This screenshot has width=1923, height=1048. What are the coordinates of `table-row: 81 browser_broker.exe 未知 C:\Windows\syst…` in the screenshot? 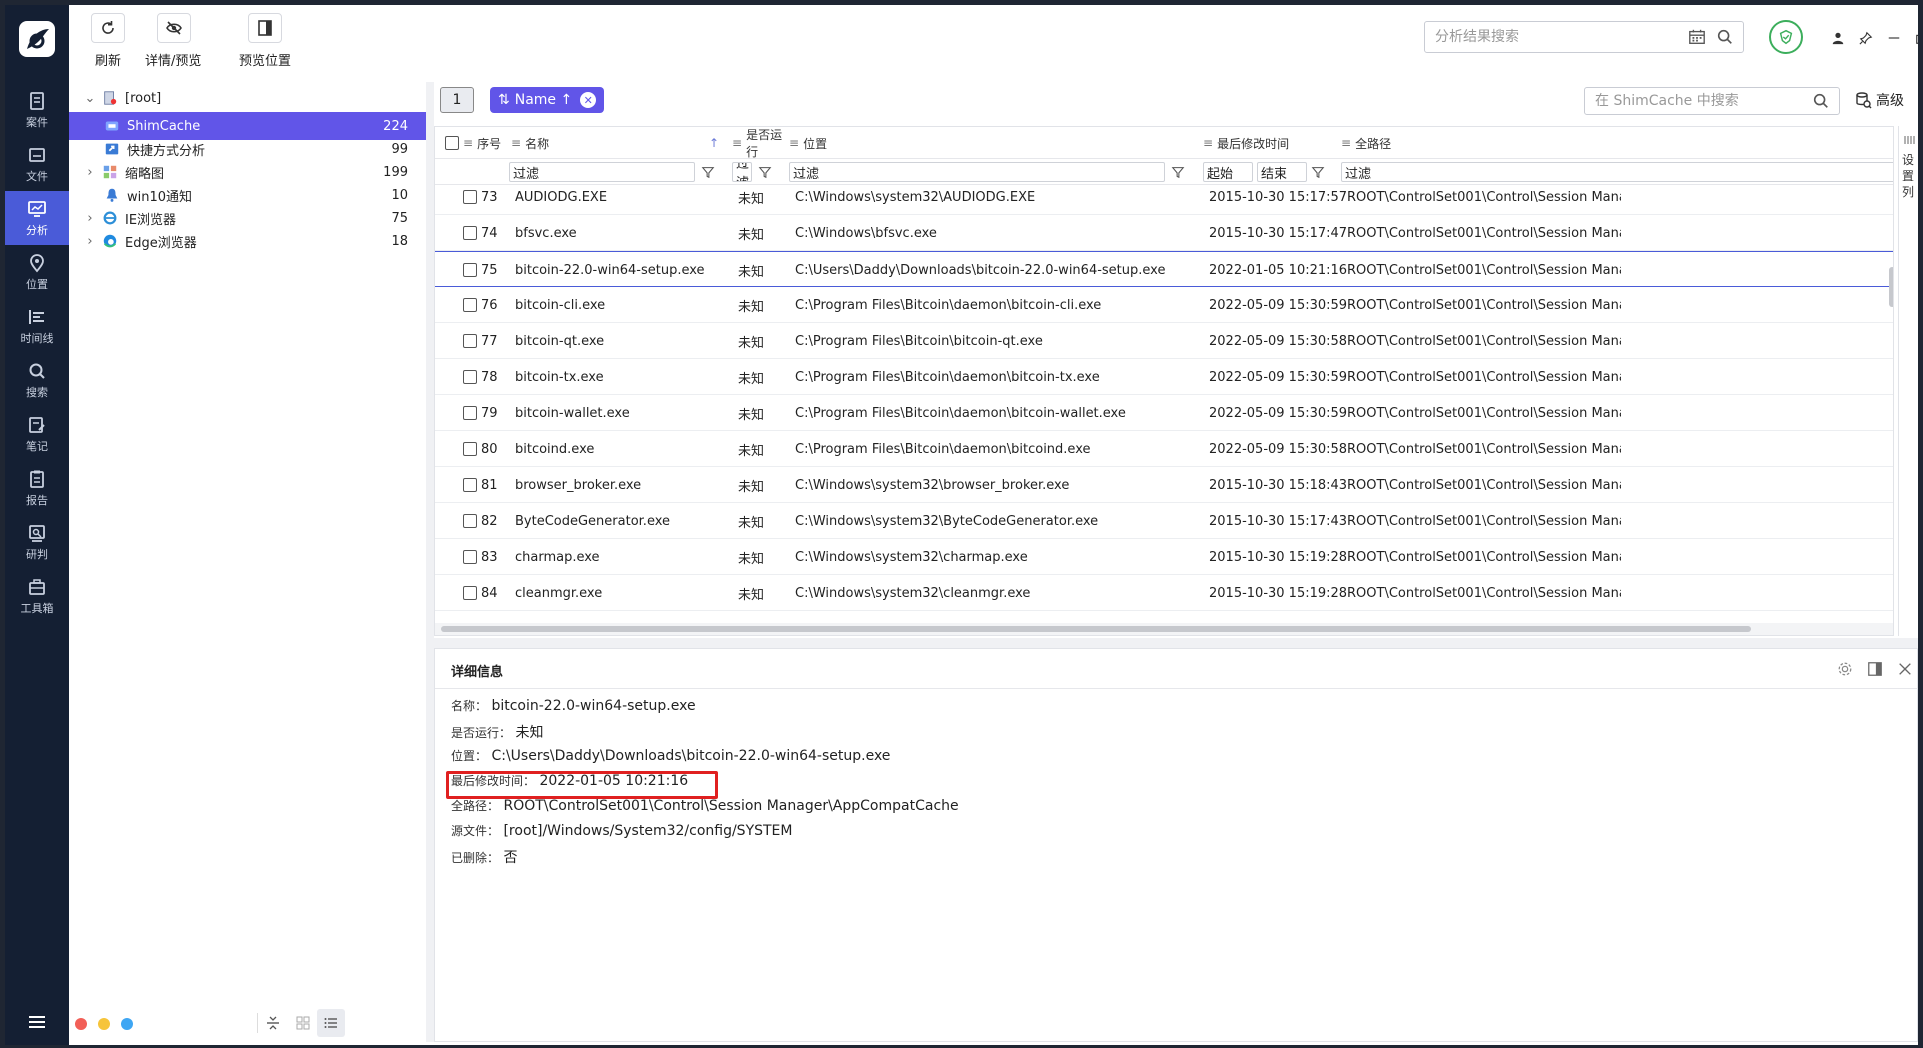 It's located at (1164, 485).